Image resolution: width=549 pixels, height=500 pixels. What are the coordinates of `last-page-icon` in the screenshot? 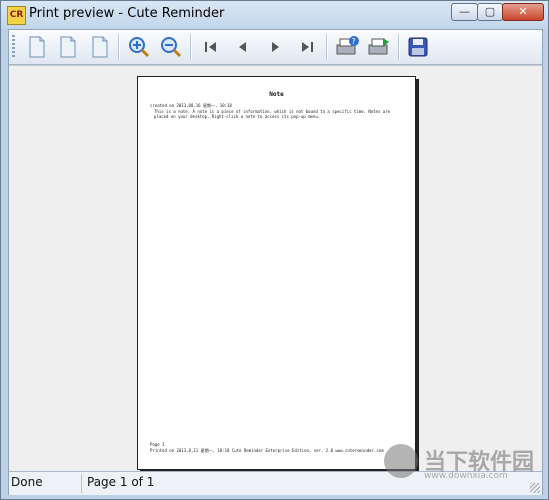 It's located at (307, 47).